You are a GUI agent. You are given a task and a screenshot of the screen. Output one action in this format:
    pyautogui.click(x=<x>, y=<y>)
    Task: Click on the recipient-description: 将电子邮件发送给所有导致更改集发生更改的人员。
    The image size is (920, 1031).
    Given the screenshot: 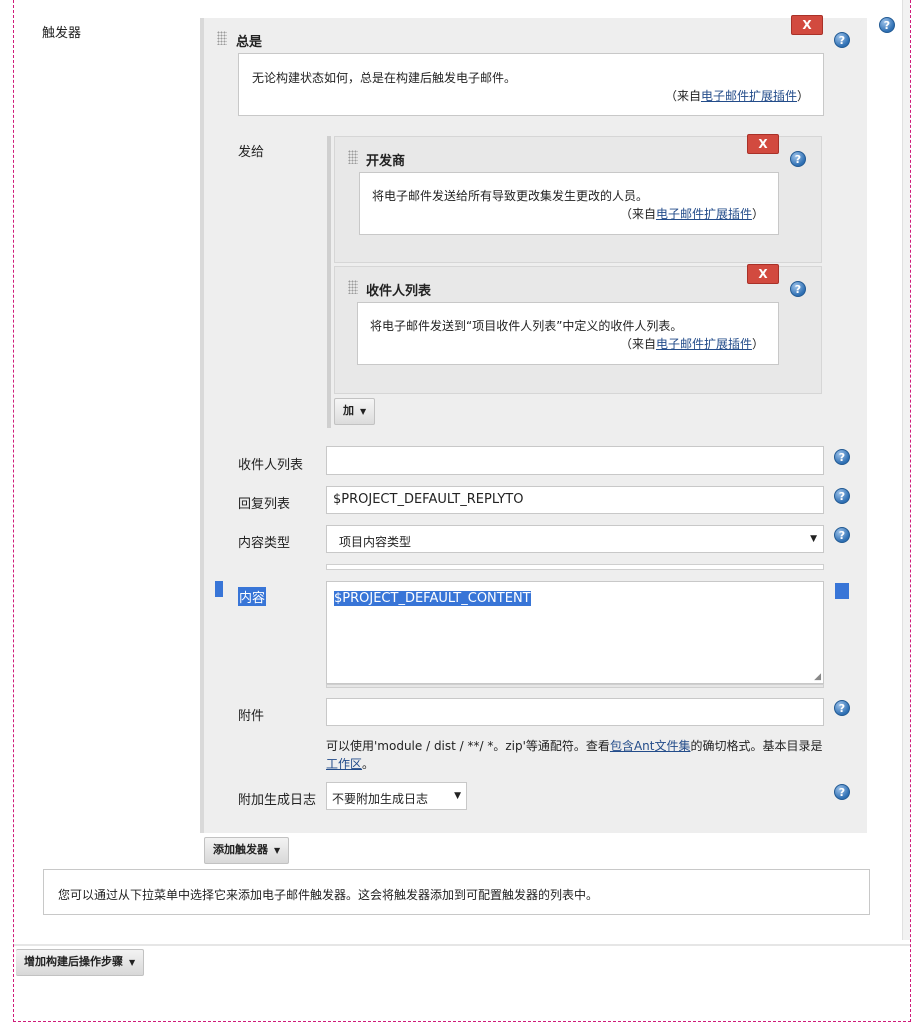 What is the action you would take?
    pyautogui.click(x=510, y=196)
    